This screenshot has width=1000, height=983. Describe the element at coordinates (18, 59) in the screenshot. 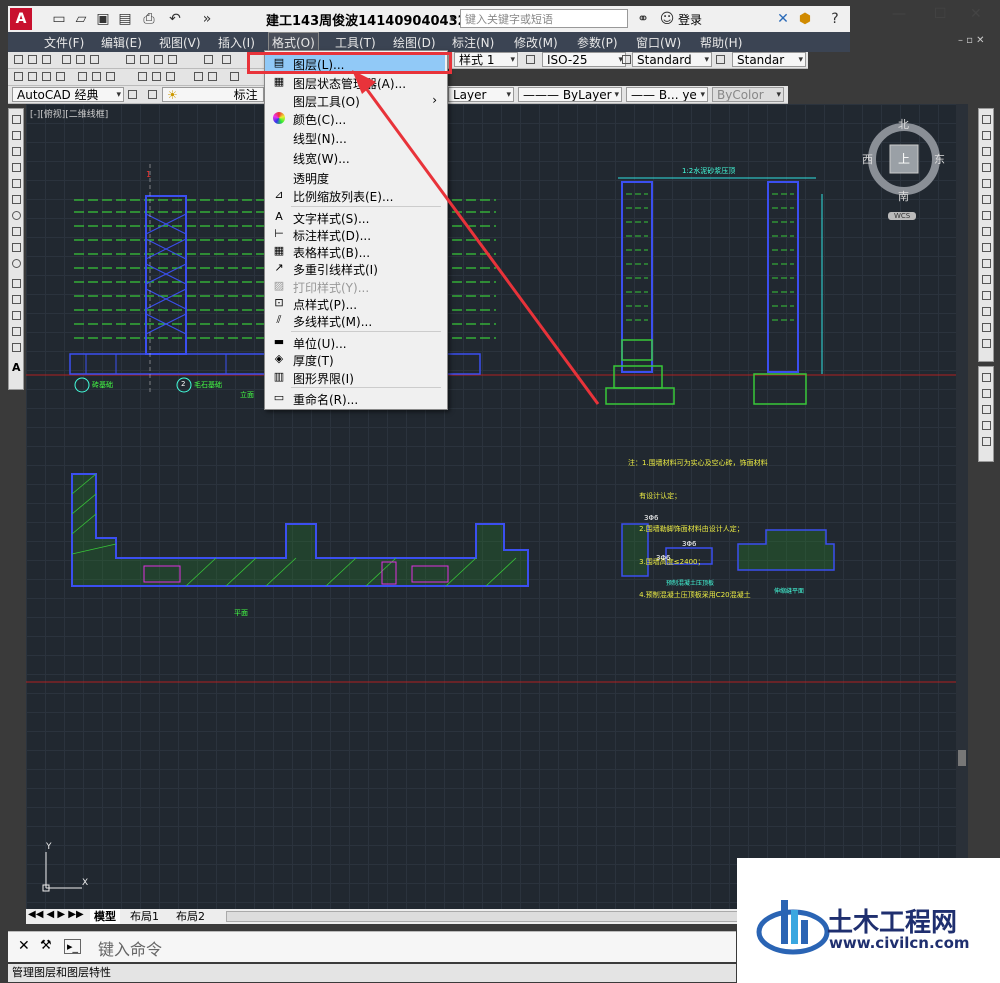

I see `new-icon` at that location.